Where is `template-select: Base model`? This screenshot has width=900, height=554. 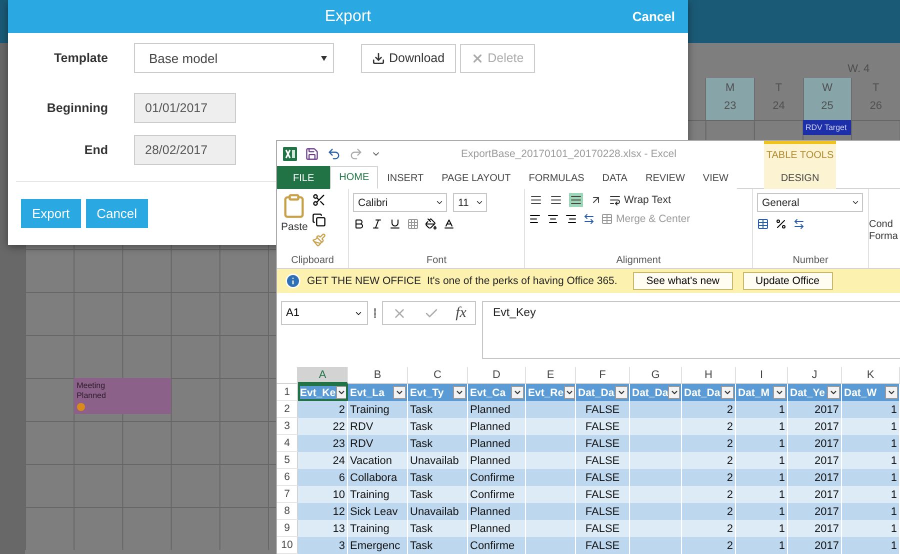 template-select: Base model is located at coordinates (234, 58).